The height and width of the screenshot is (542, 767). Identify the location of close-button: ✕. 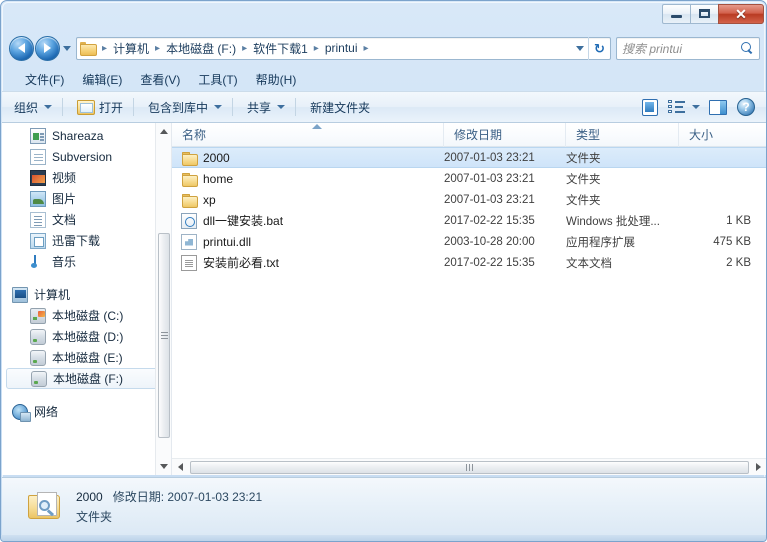
(741, 13).